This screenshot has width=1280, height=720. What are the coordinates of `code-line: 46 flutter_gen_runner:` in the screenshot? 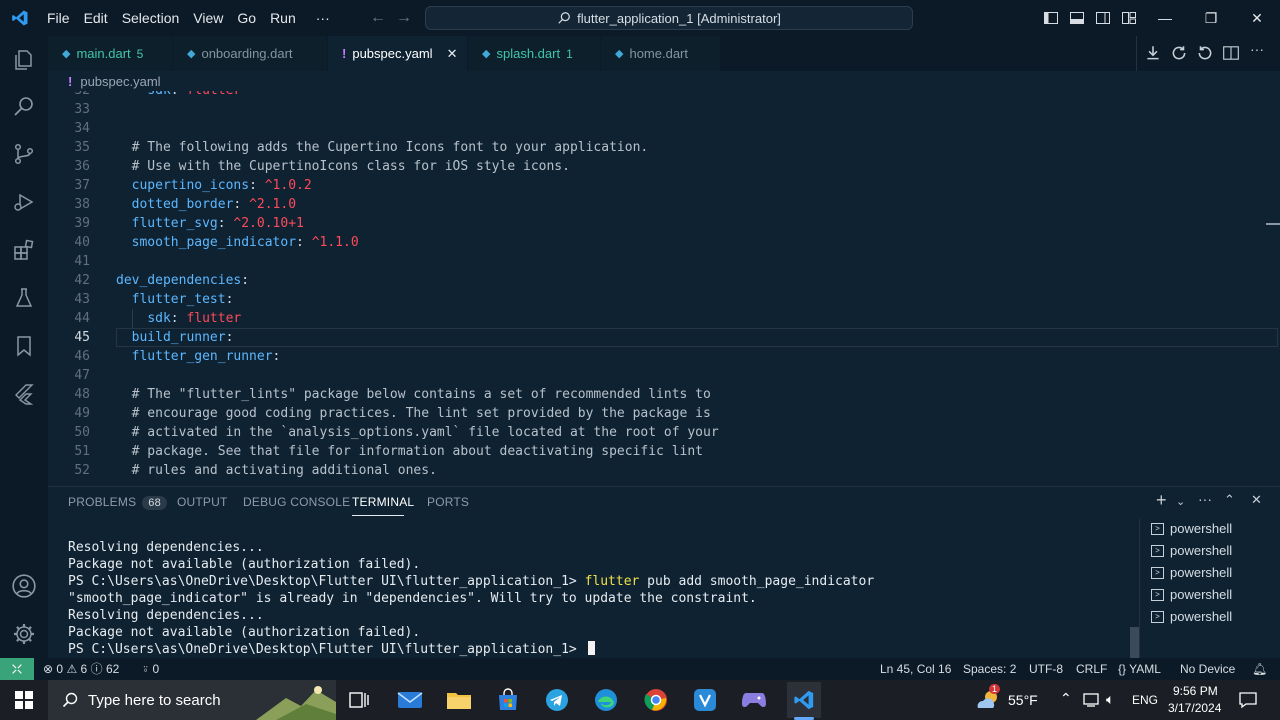 It's located at (664, 356).